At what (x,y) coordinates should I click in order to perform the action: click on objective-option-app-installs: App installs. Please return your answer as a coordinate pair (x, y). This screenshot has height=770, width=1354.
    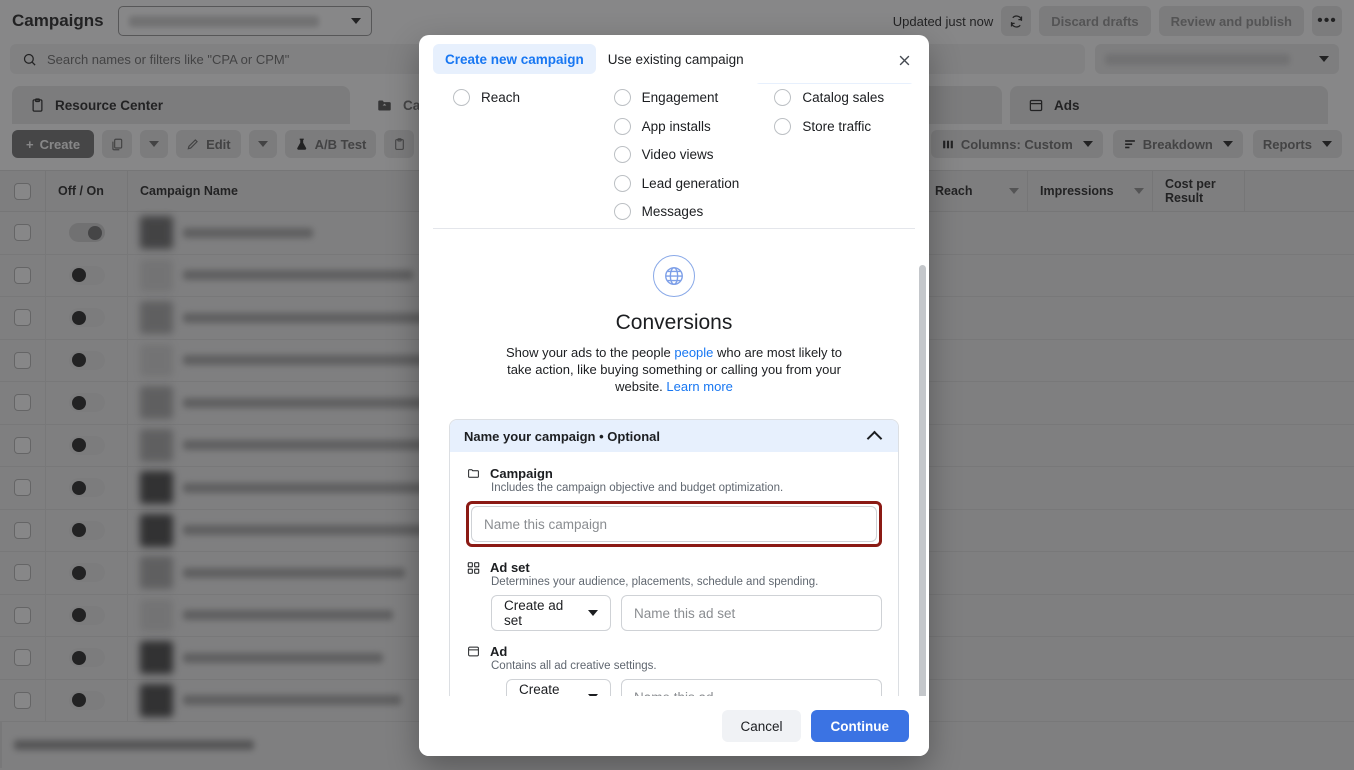
    Looking at the image, I should click on (674, 126).